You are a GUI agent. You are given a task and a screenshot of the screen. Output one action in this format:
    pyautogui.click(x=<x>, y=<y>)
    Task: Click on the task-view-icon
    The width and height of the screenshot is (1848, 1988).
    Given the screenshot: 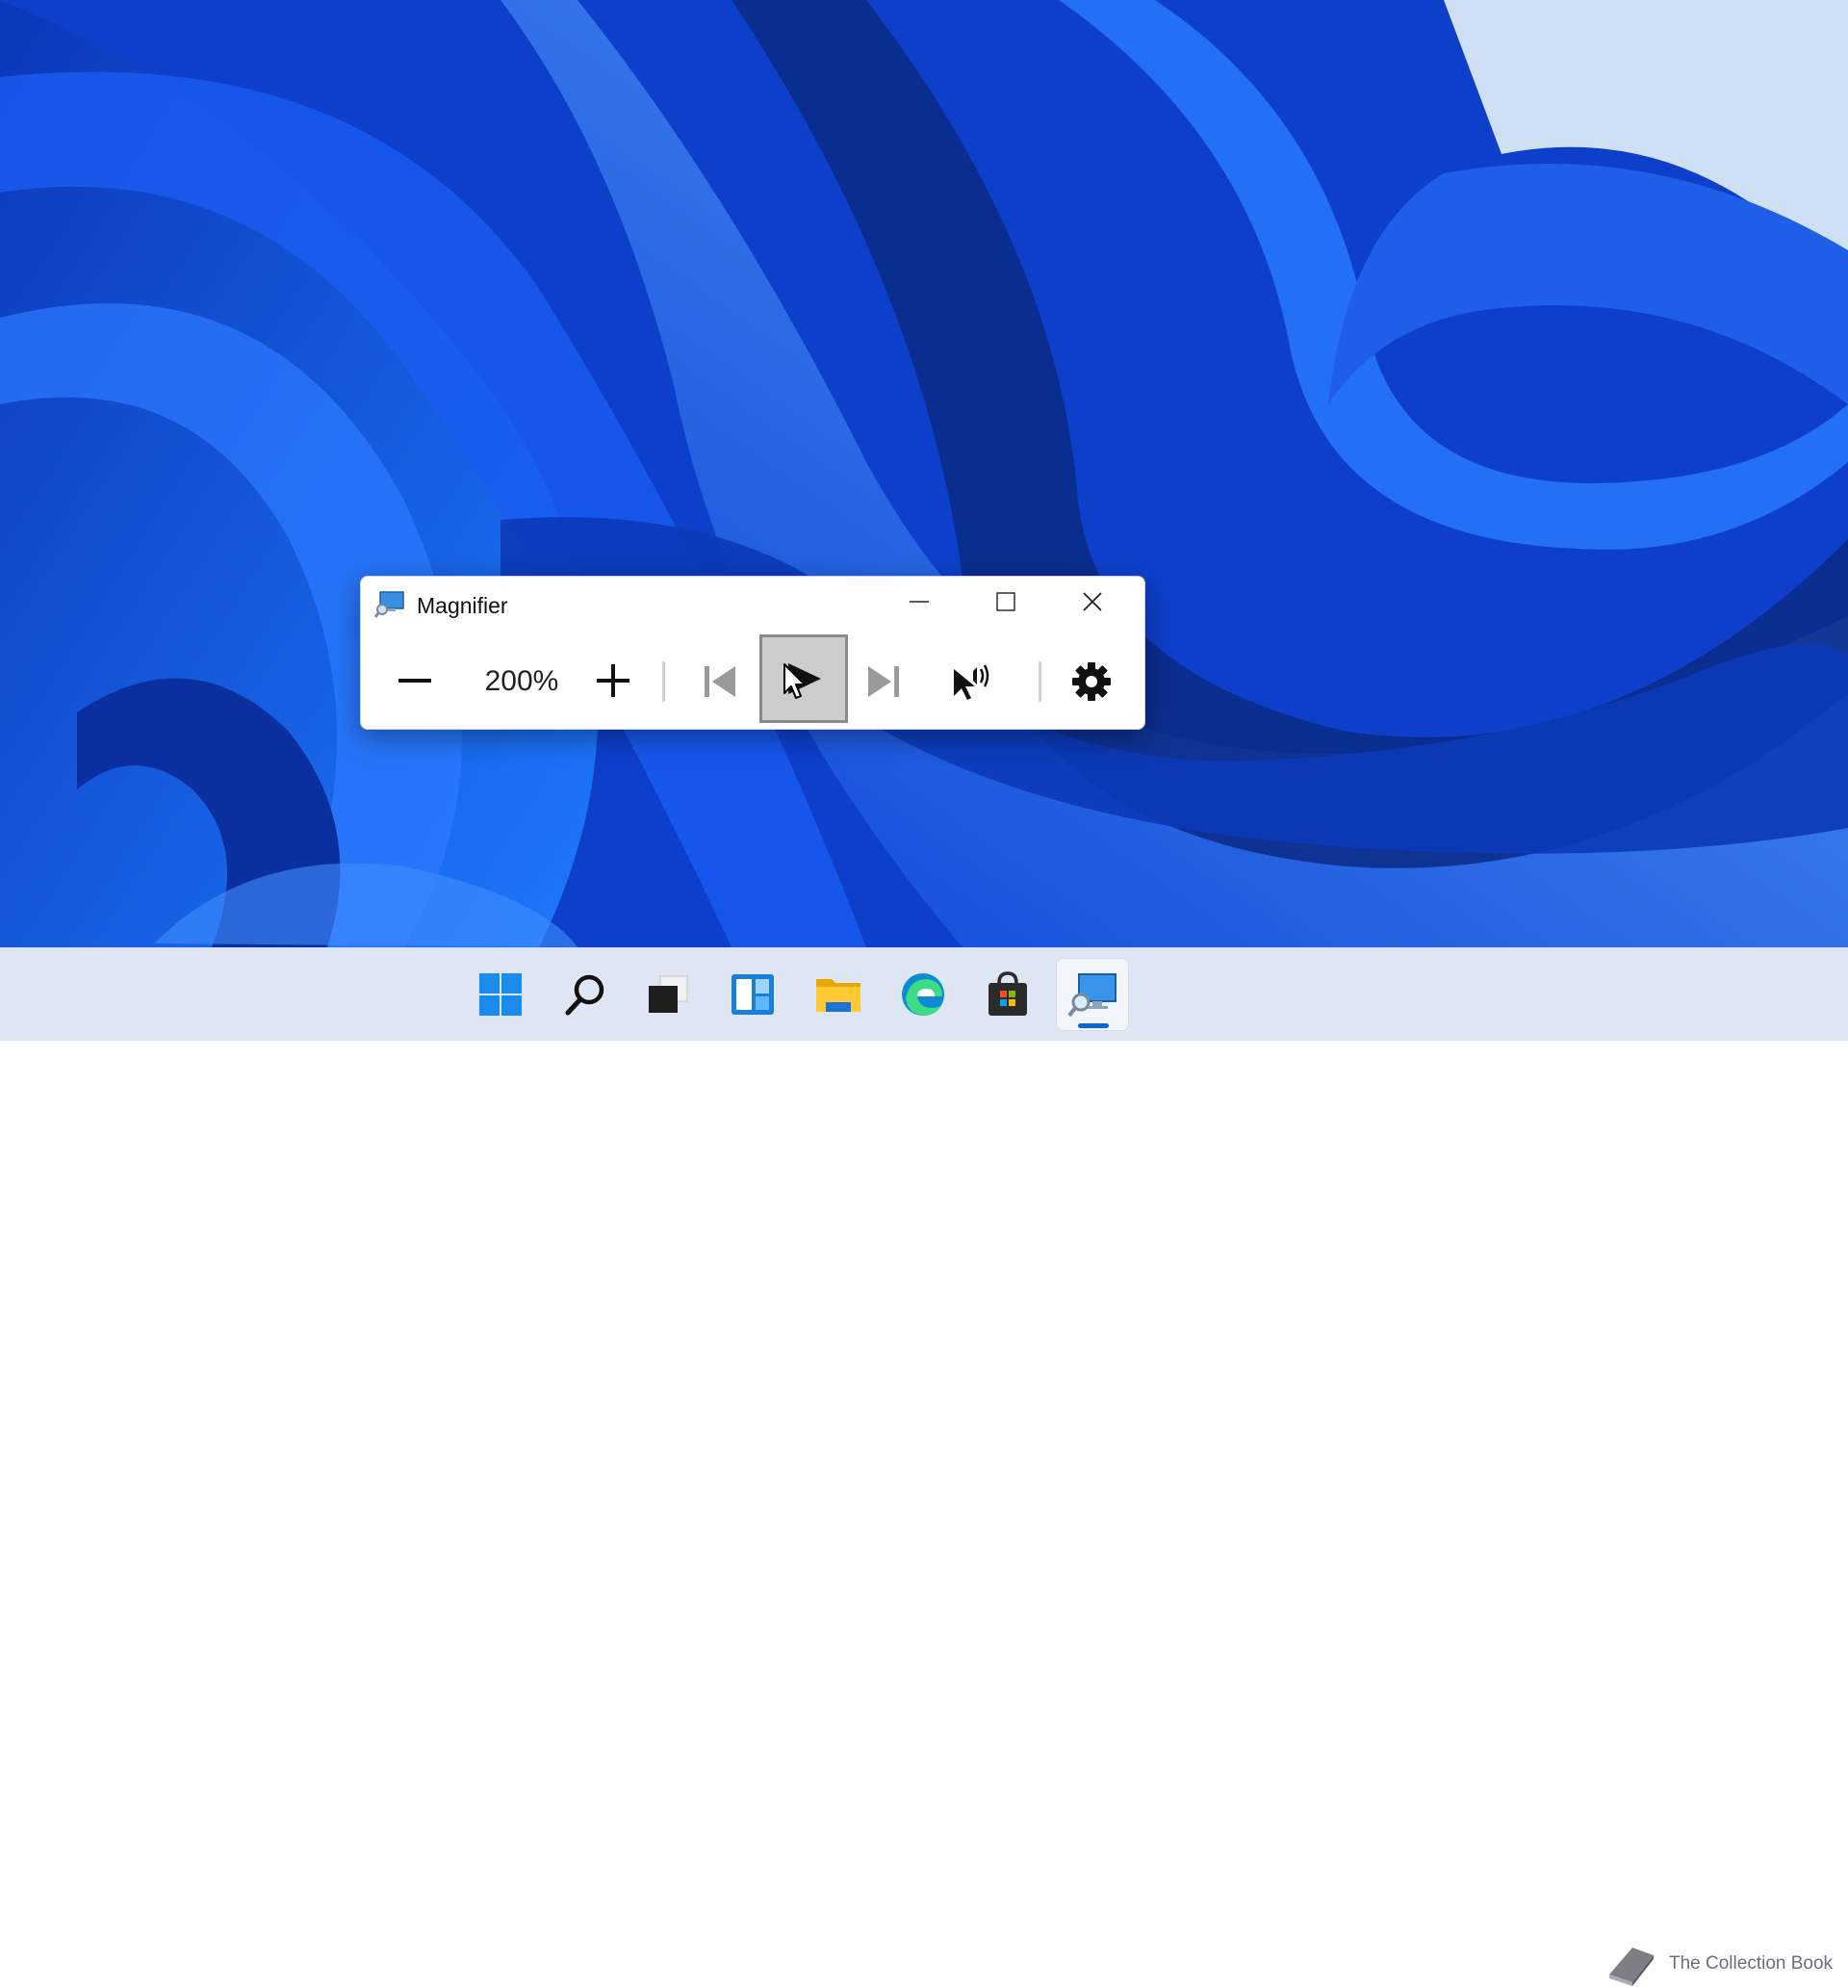 What is the action you would take?
    pyautogui.click(x=668, y=994)
    